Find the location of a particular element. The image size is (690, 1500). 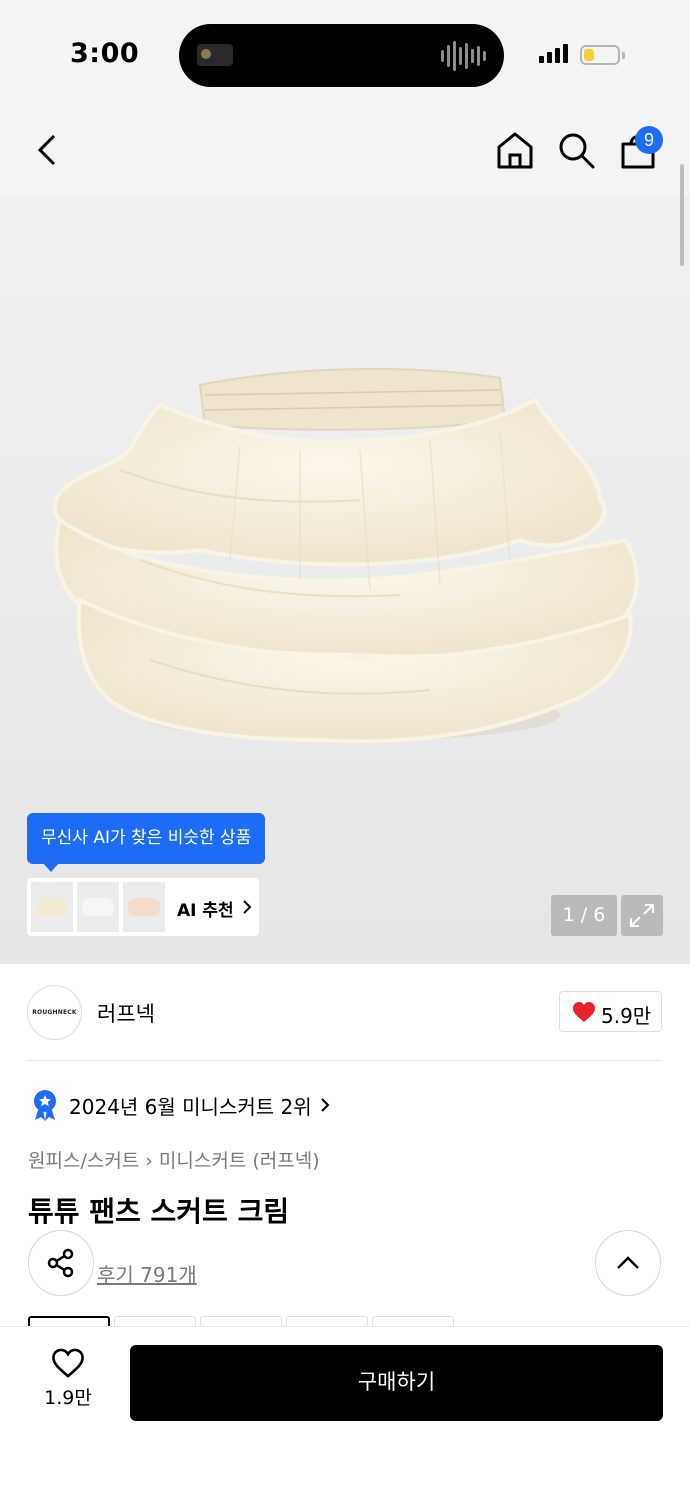

battery-cap is located at coordinates (623, 55).